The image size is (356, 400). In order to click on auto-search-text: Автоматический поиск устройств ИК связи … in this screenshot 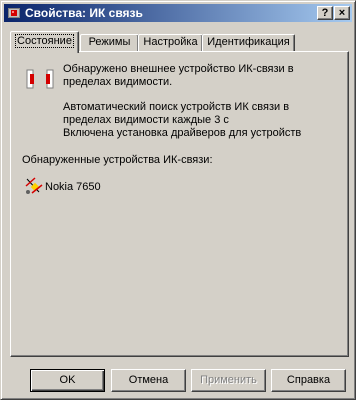, I will do `click(176, 113)`.